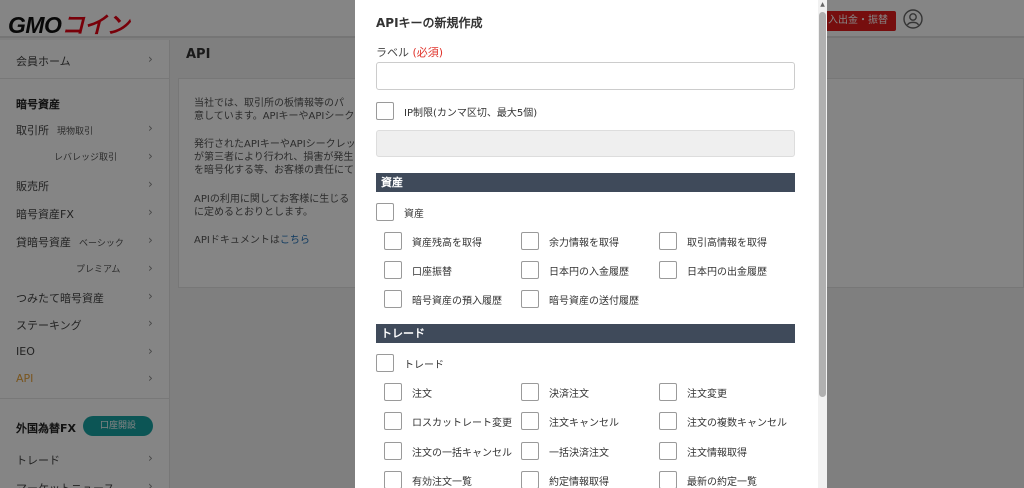  Describe the element at coordinates (703, 451) in the screenshot. I see `permission-item: 注文情報取得` at that location.